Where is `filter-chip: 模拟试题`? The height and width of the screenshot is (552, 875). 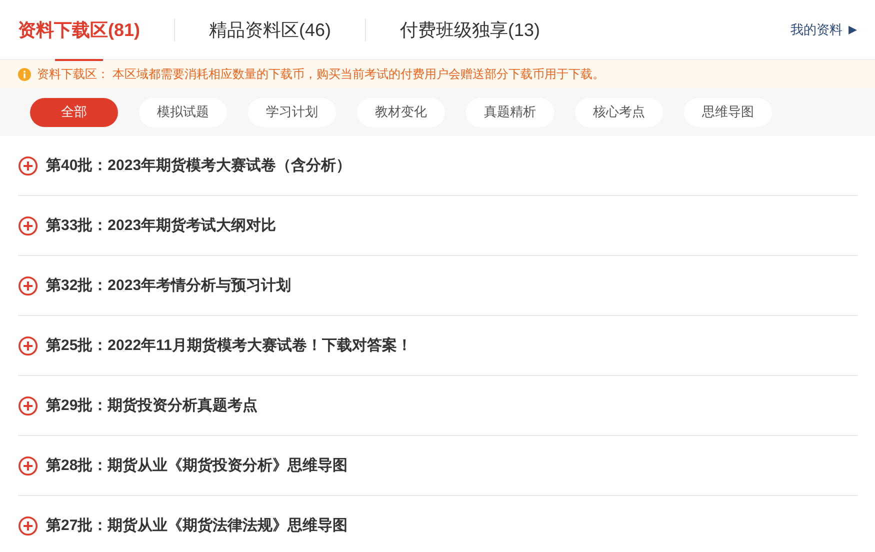 filter-chip: 模拟试题 is located at coordinates (183, 112).